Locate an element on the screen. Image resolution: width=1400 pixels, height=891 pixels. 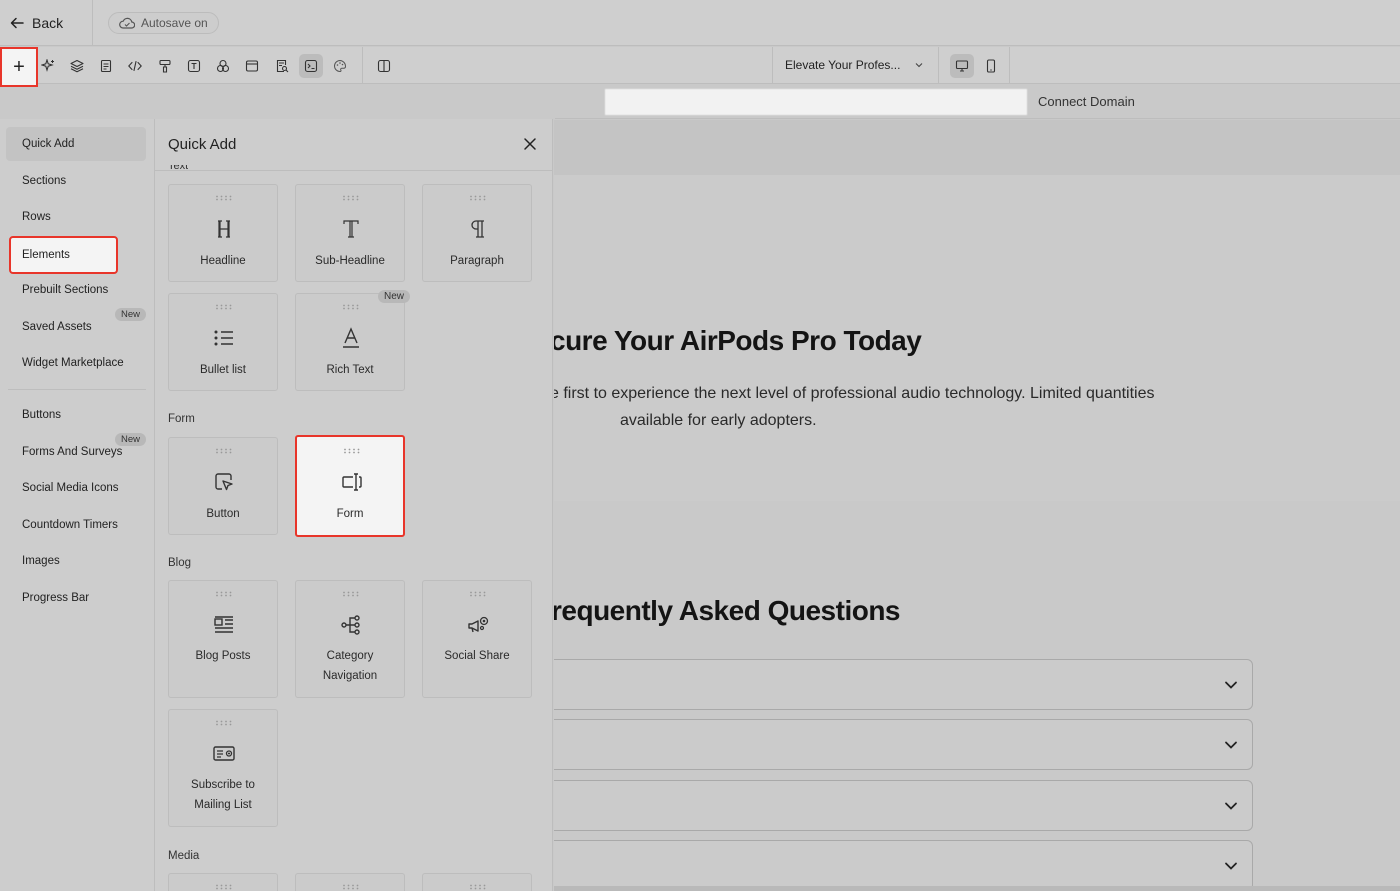
tile-subscribe-mailing-list: Subscribe to Mailing List is located at coordinates (223, 768).